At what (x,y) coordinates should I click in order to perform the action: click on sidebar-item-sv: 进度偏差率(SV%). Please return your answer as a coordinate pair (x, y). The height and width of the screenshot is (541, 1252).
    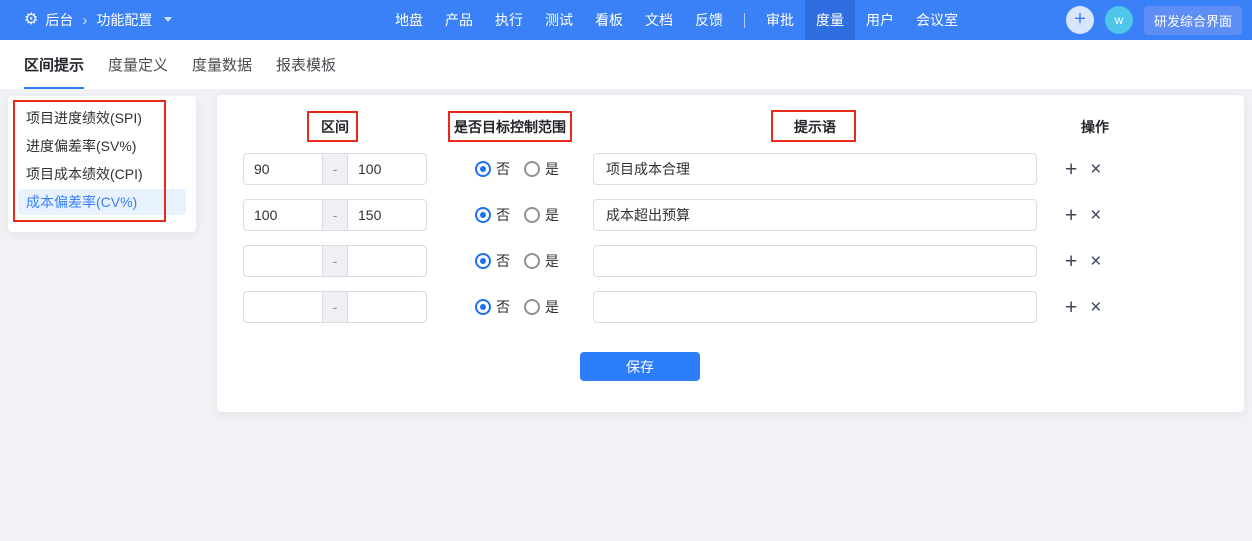
    Looking at the image, I should click on (102, 146).